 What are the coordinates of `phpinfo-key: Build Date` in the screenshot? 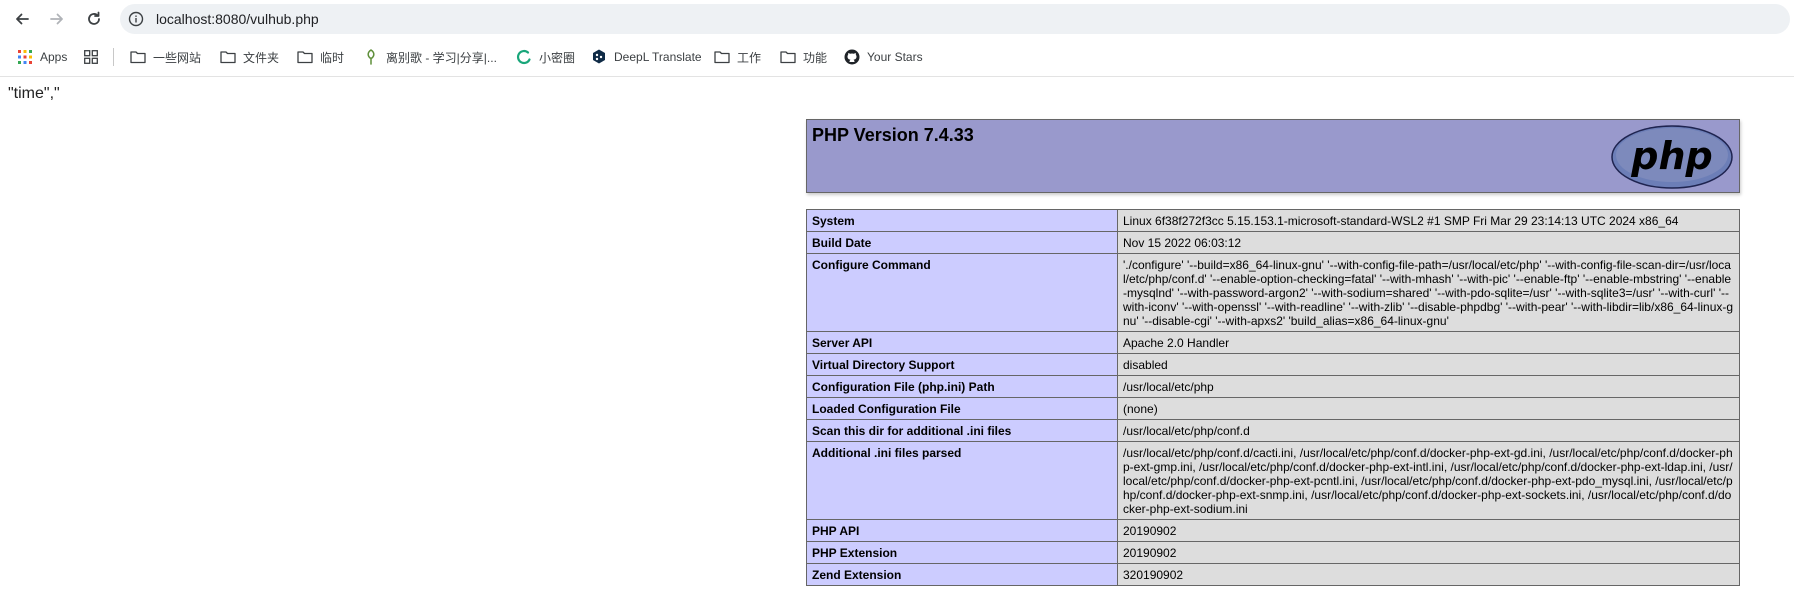 It's located at (962, 242).